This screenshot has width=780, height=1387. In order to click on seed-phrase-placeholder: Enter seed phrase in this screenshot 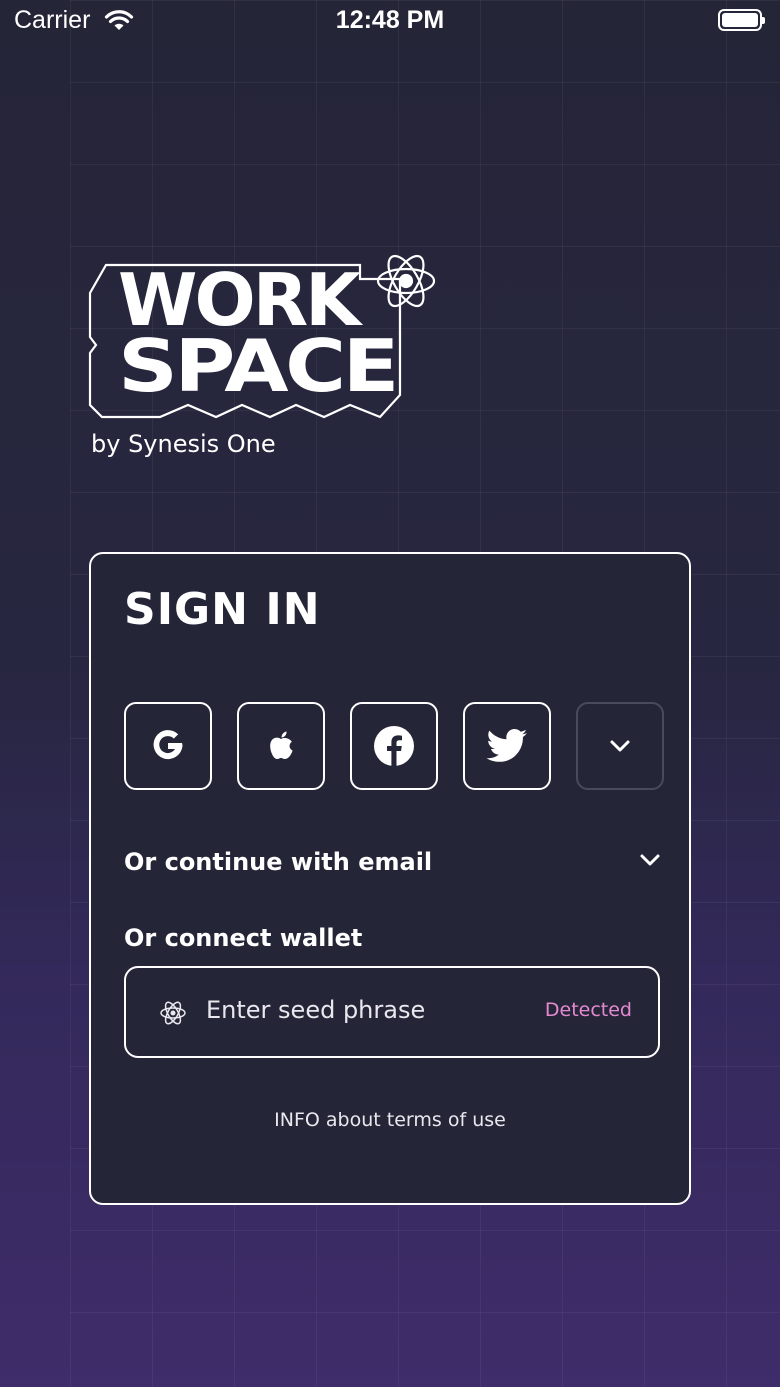, I will do `click(316, 1010)`.